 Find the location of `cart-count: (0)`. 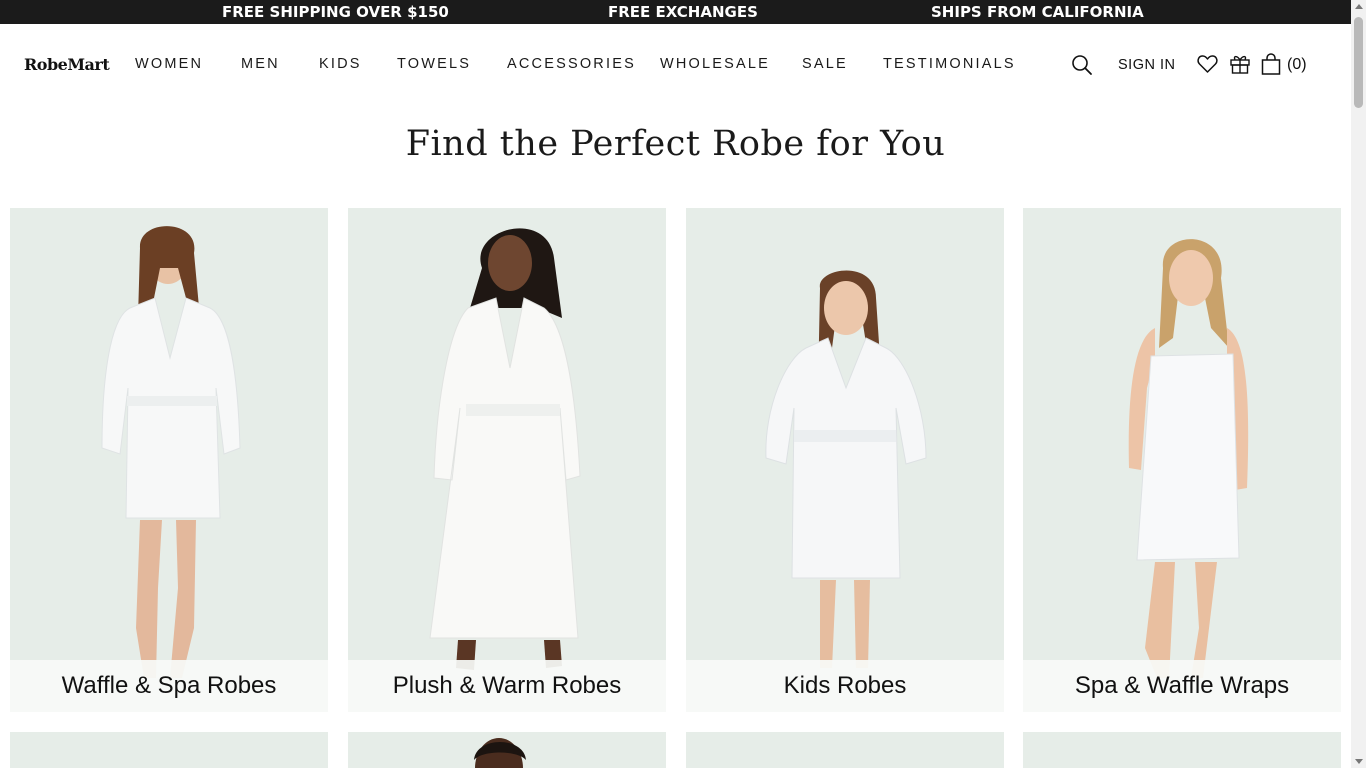

cart-count: (0) is located at coordinates (1297, 65).